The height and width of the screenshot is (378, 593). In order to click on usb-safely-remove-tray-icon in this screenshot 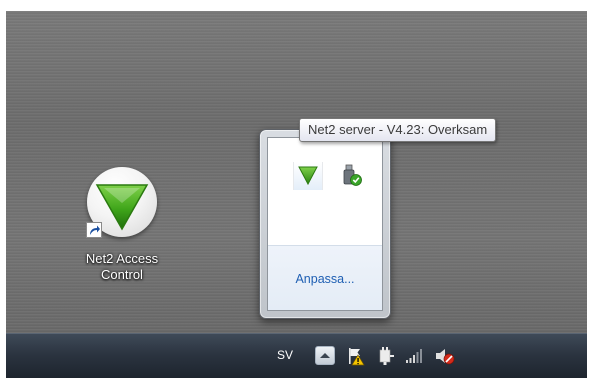, I will do `click(353, 176)`.